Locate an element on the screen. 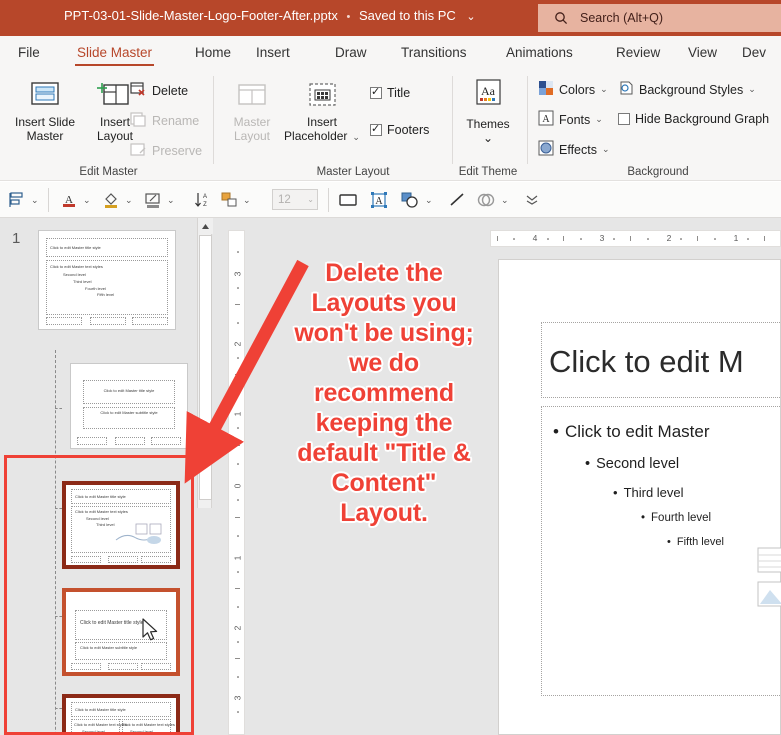 Image resolution: width=781 pixels, height=735 pixels. tab-view: View is located at coordinates (702, 52).